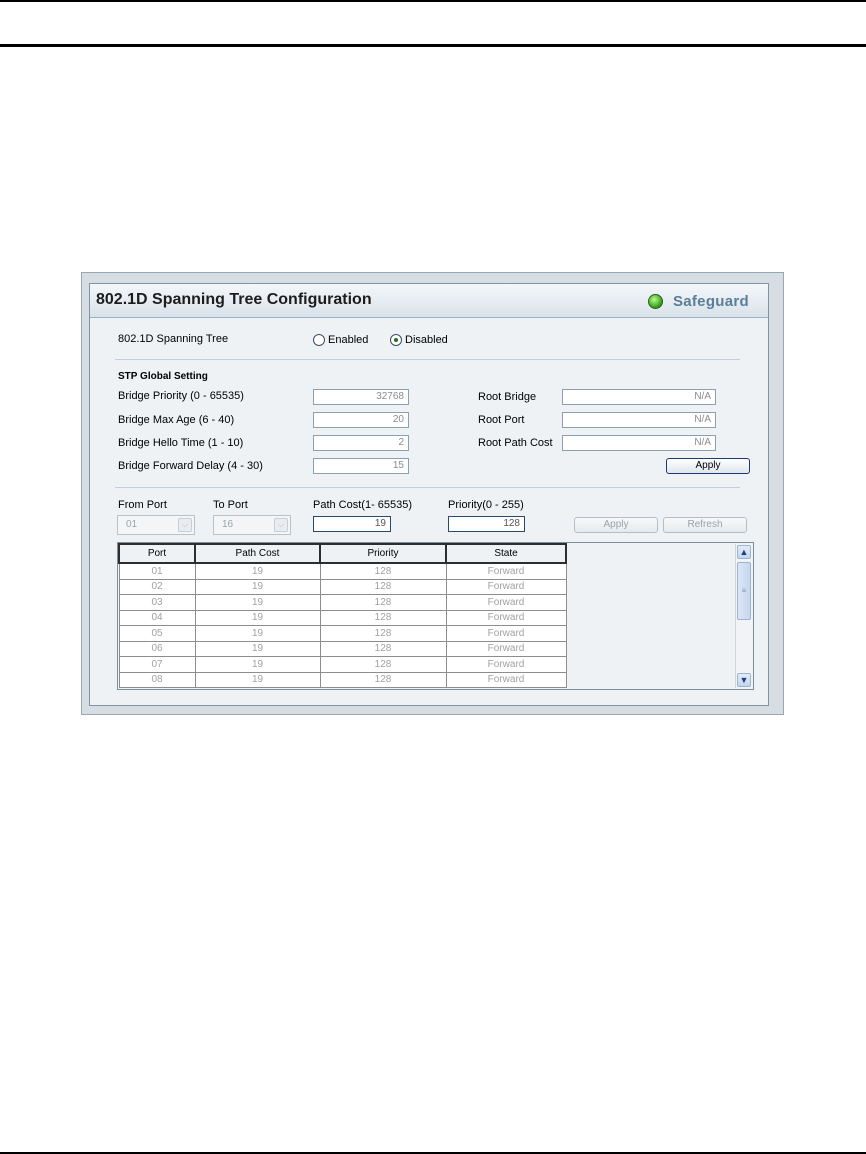 Image resolution: width=866 pixels, height=1154 pixels. What do you see at coordinates (190, 466) in the screenshot?
I see `bridge-forward-delay-label: Bridge Forward Delay (4 - 30)` at bounding box center [190, 466].